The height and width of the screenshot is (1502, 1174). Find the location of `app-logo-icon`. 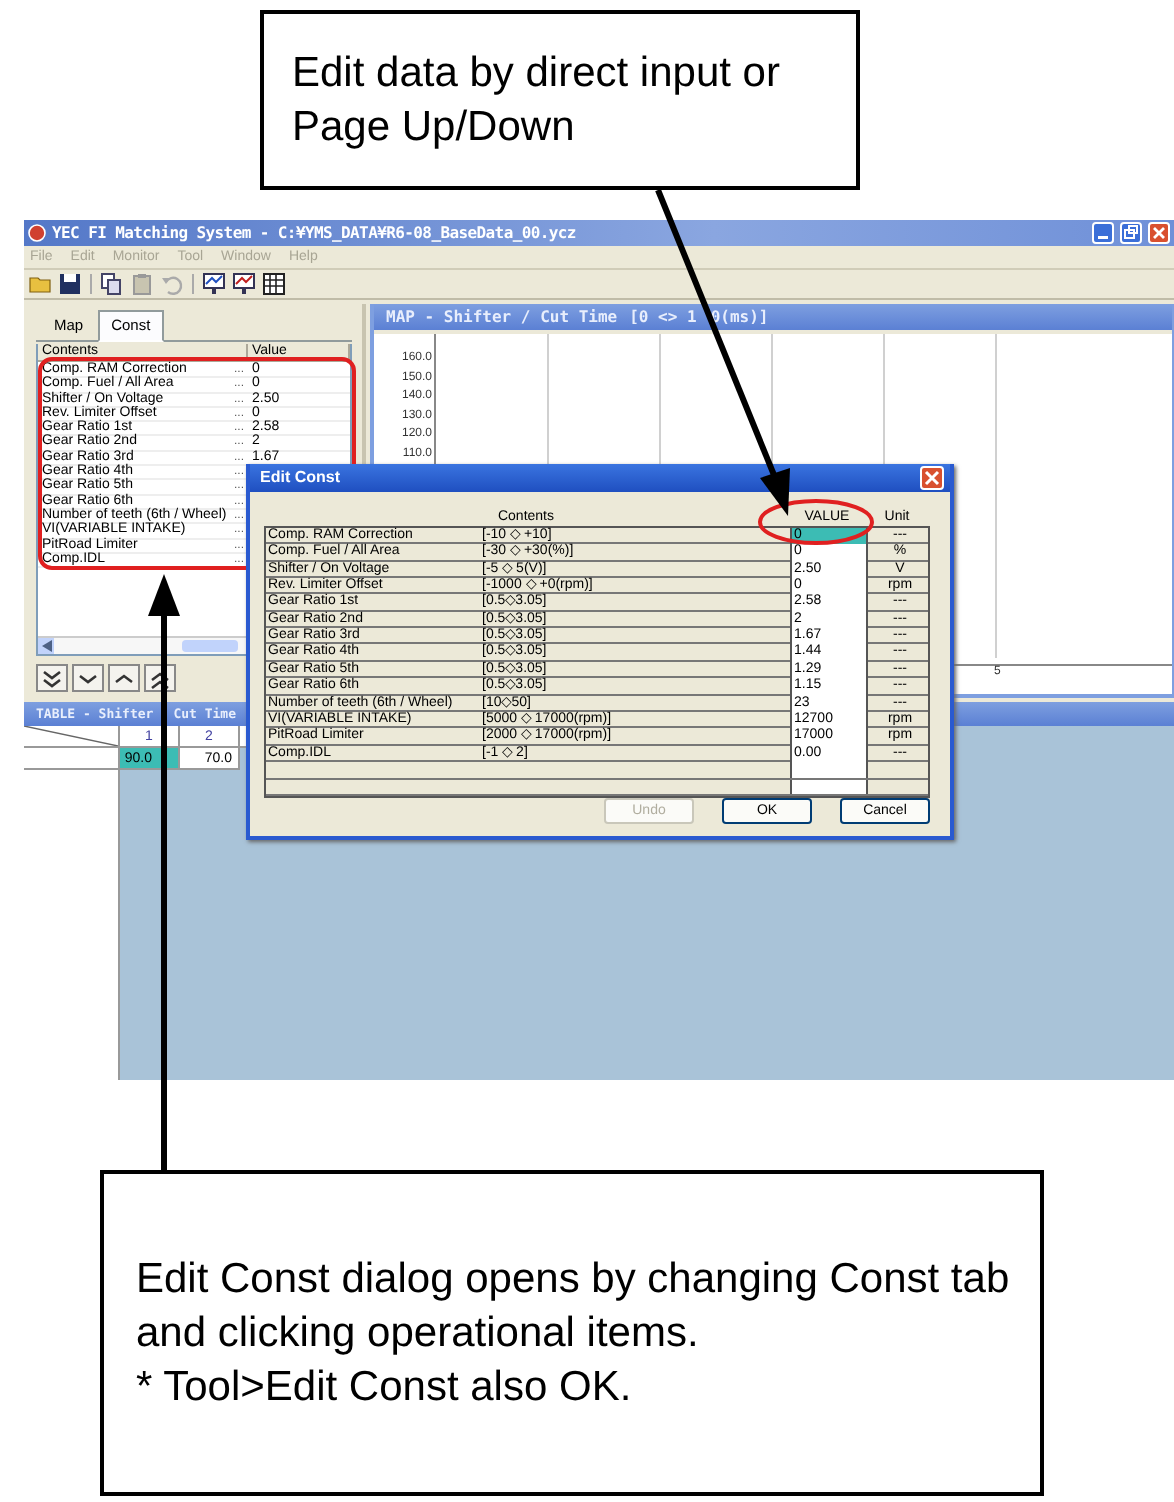

app-logo-icon is located at coordinates (37, 233).